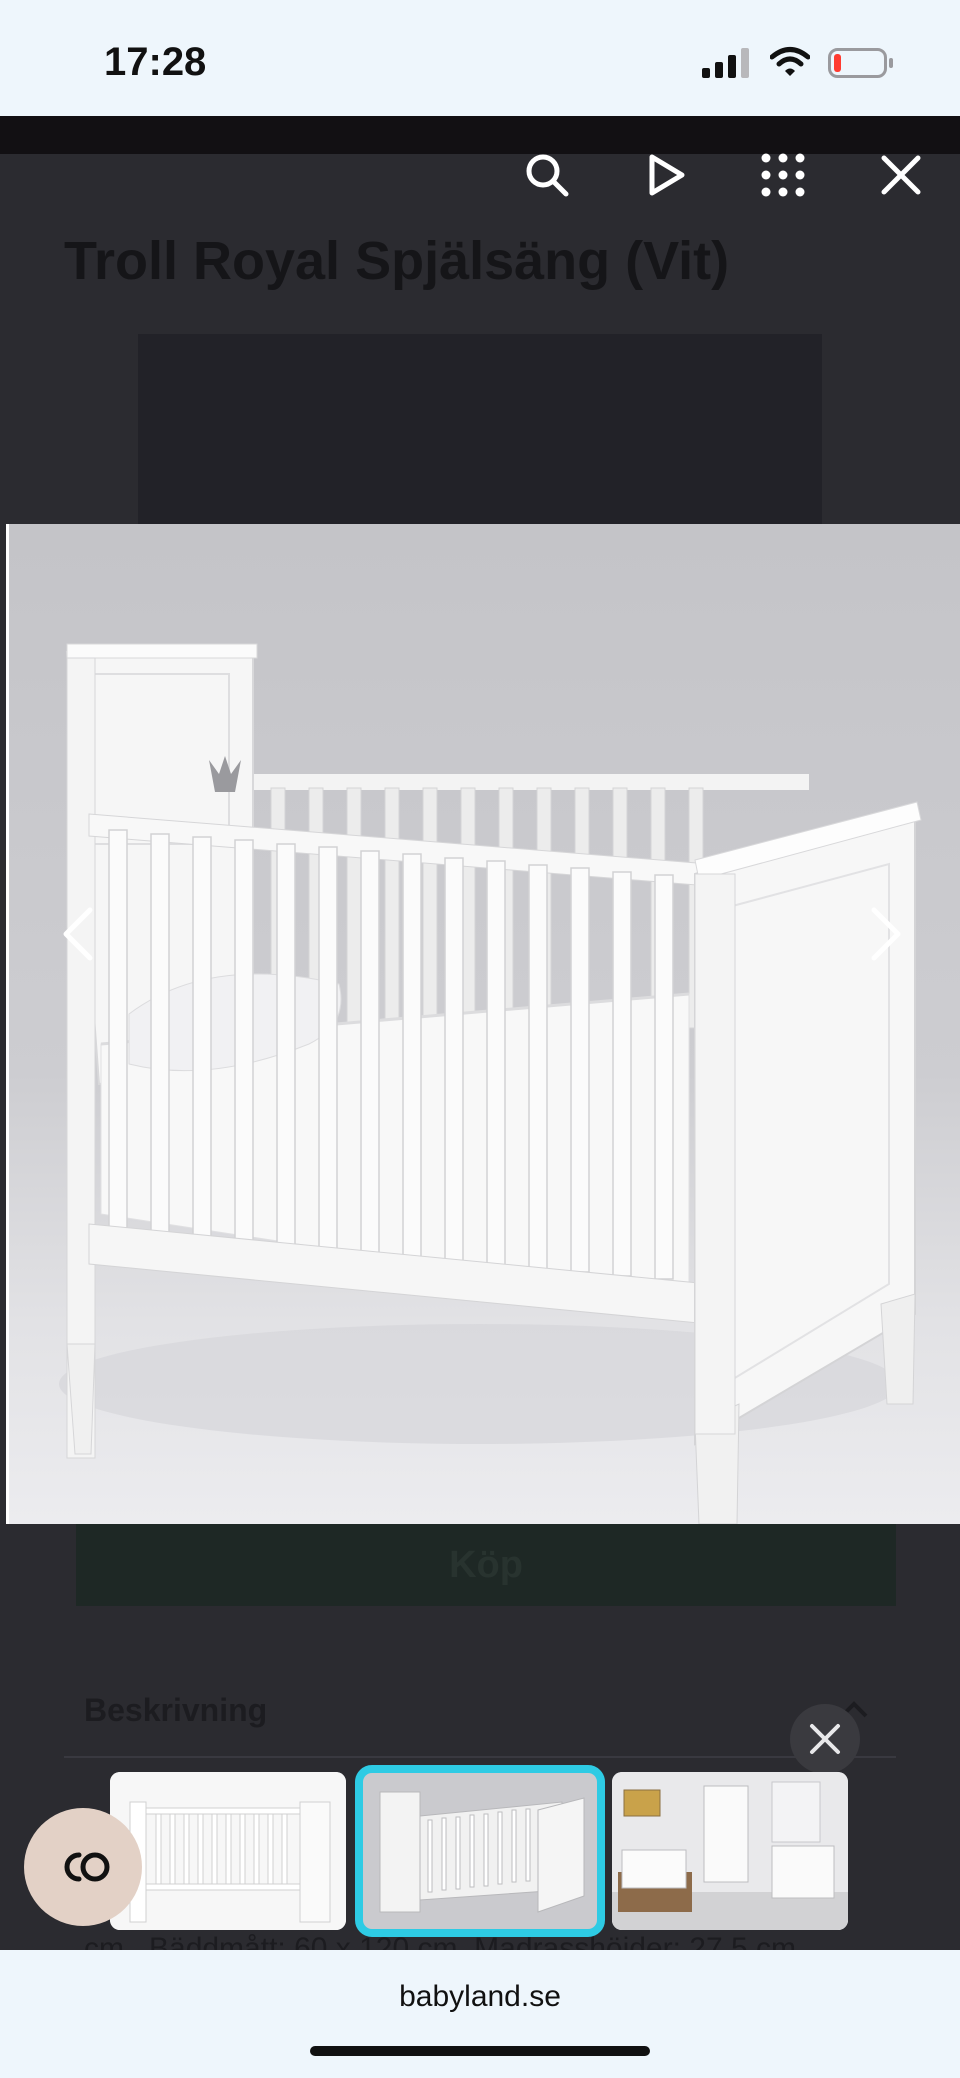 The width and height of the screenshot is (960, 2078). What do you see at coordinates (480, 1757) in the screenshot?
I see `divider` at bounding box center [480, 1757].